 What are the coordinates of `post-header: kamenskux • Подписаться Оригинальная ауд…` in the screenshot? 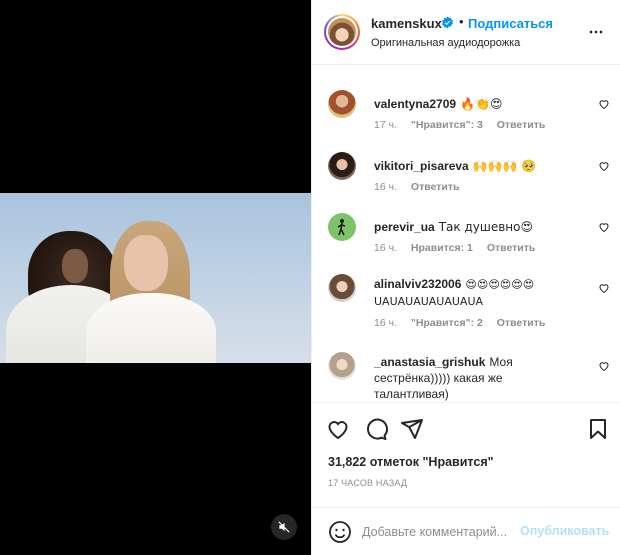 It's located at (466, 32).